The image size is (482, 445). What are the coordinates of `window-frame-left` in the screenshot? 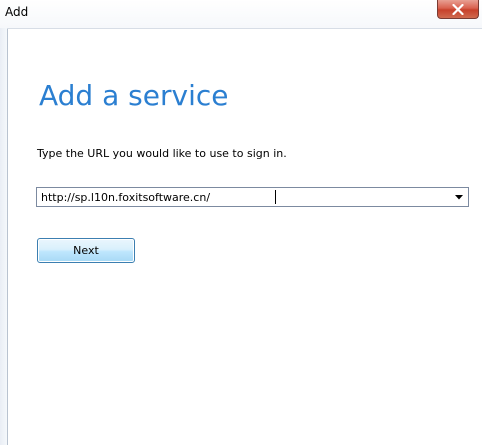 It's located at (3, 236).